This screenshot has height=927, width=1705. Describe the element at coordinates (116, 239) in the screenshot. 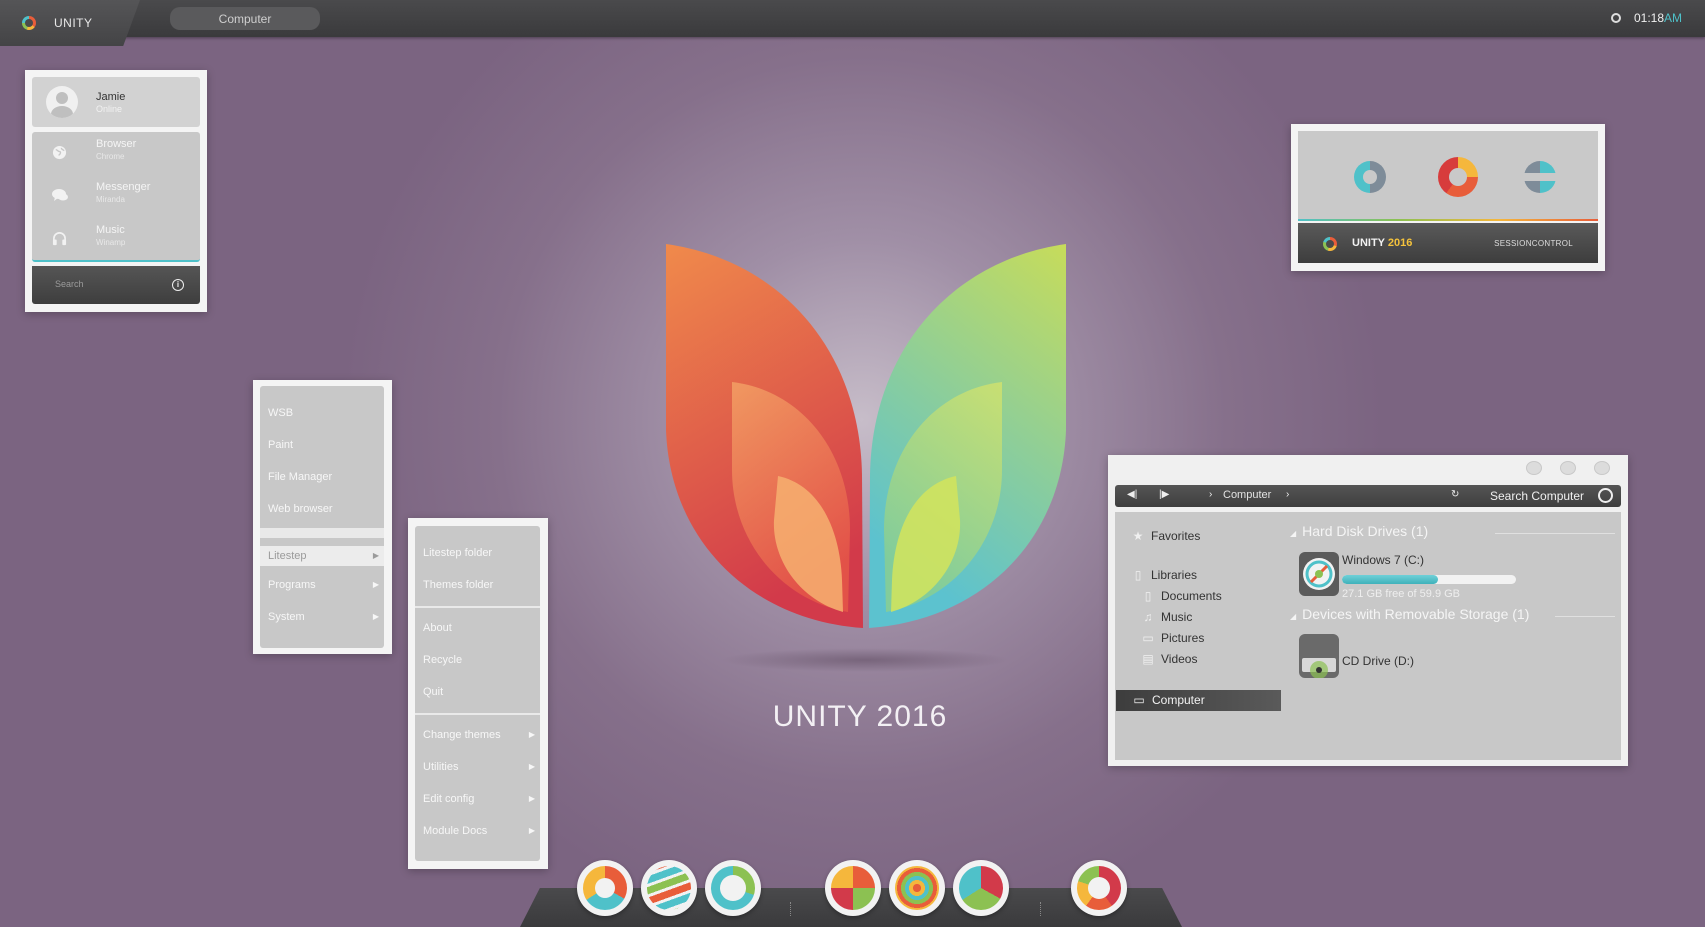

I see `app-item-music: Music Winamp` at that location.